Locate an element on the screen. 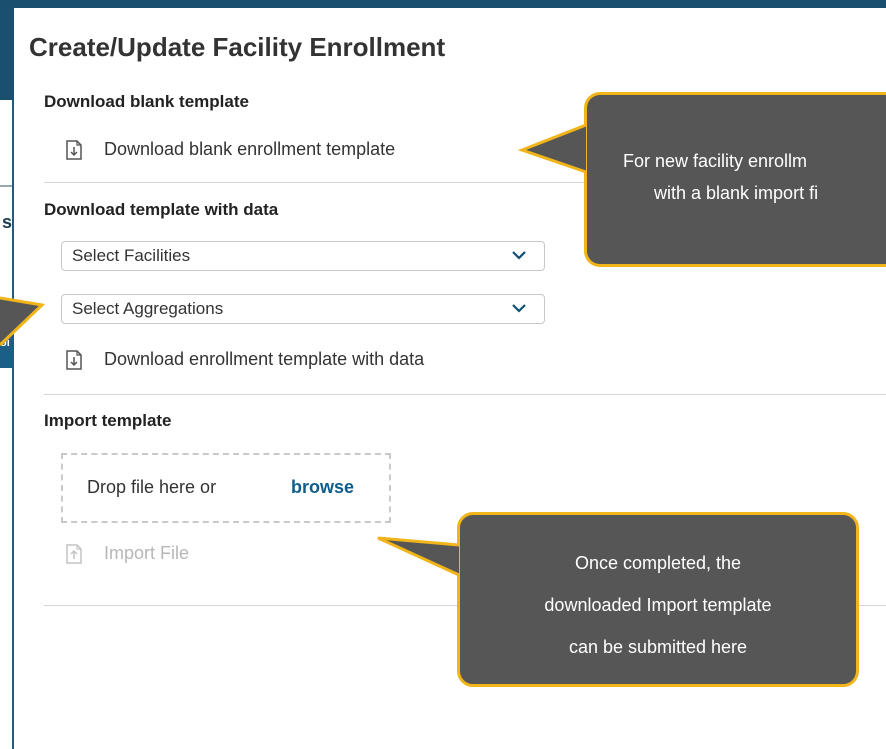 Image resolution: width=886 pixels, height=749 pixels. upload-file-icon is located at coordinates (74, 553).